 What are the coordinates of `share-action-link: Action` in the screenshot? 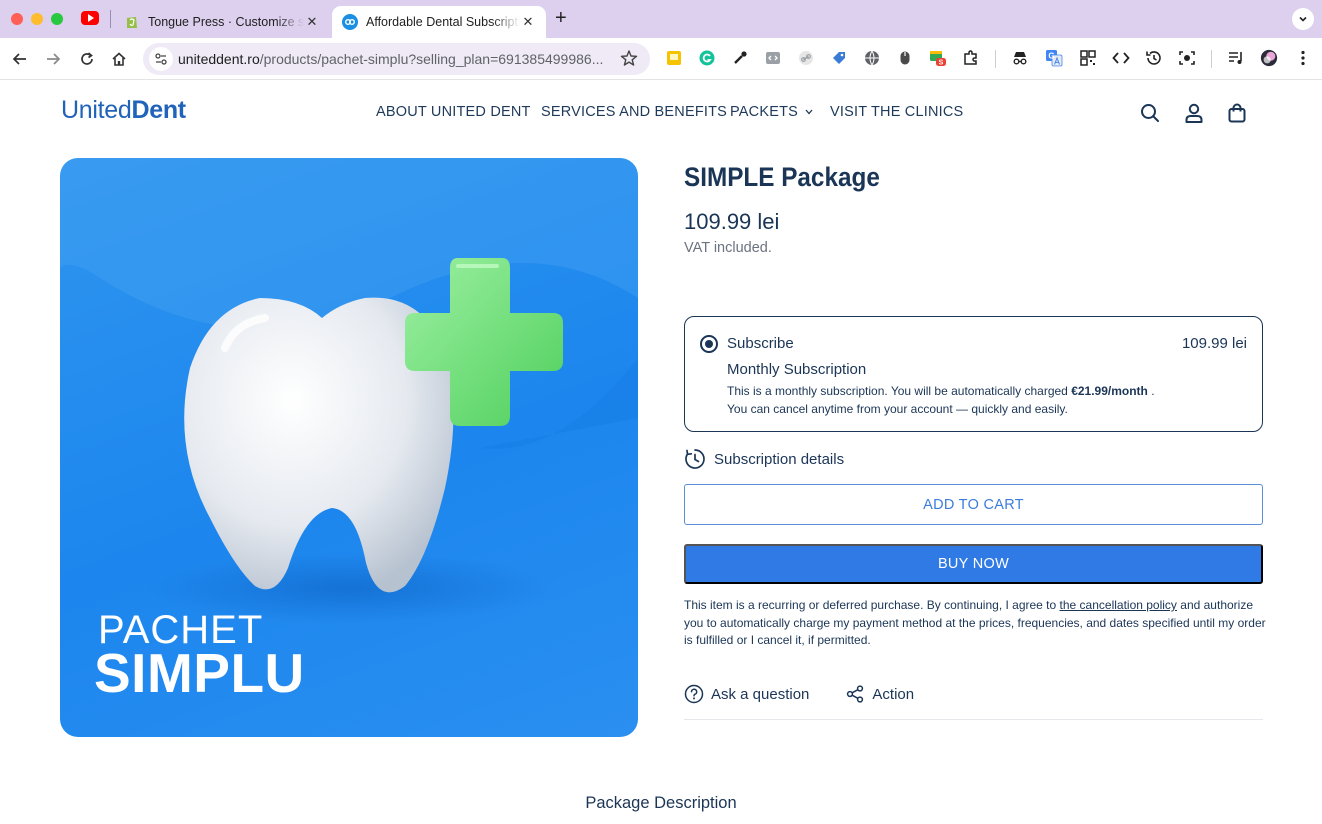 It's located at (879, 694).